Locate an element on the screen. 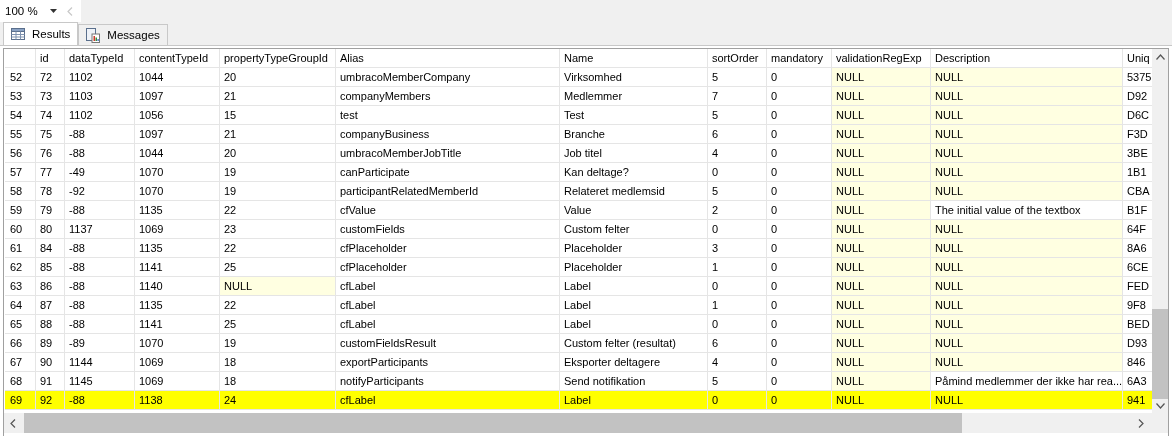  column-header: propertyTypeGroupId is located at coordinates (278, 58).